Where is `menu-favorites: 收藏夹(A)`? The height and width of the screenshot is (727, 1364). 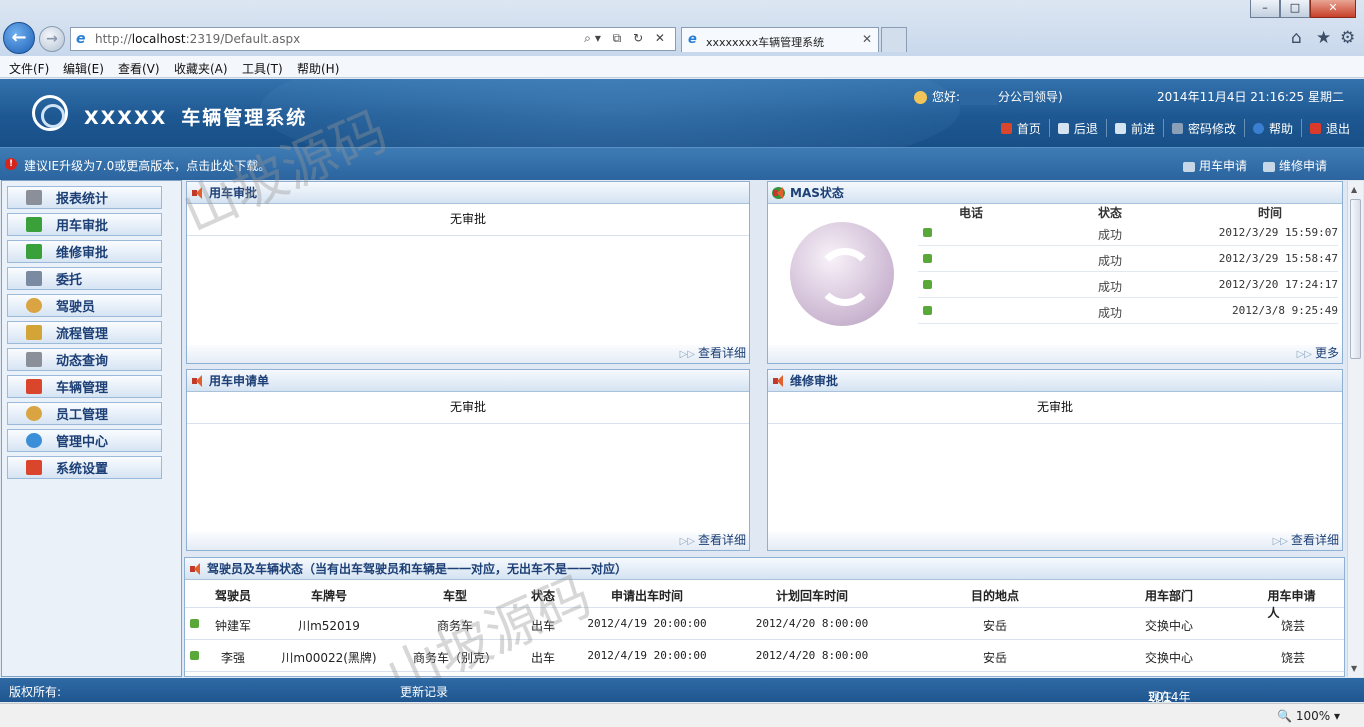
menu-favorites: 收藏夹(A) is located at coordinates (201, 68).